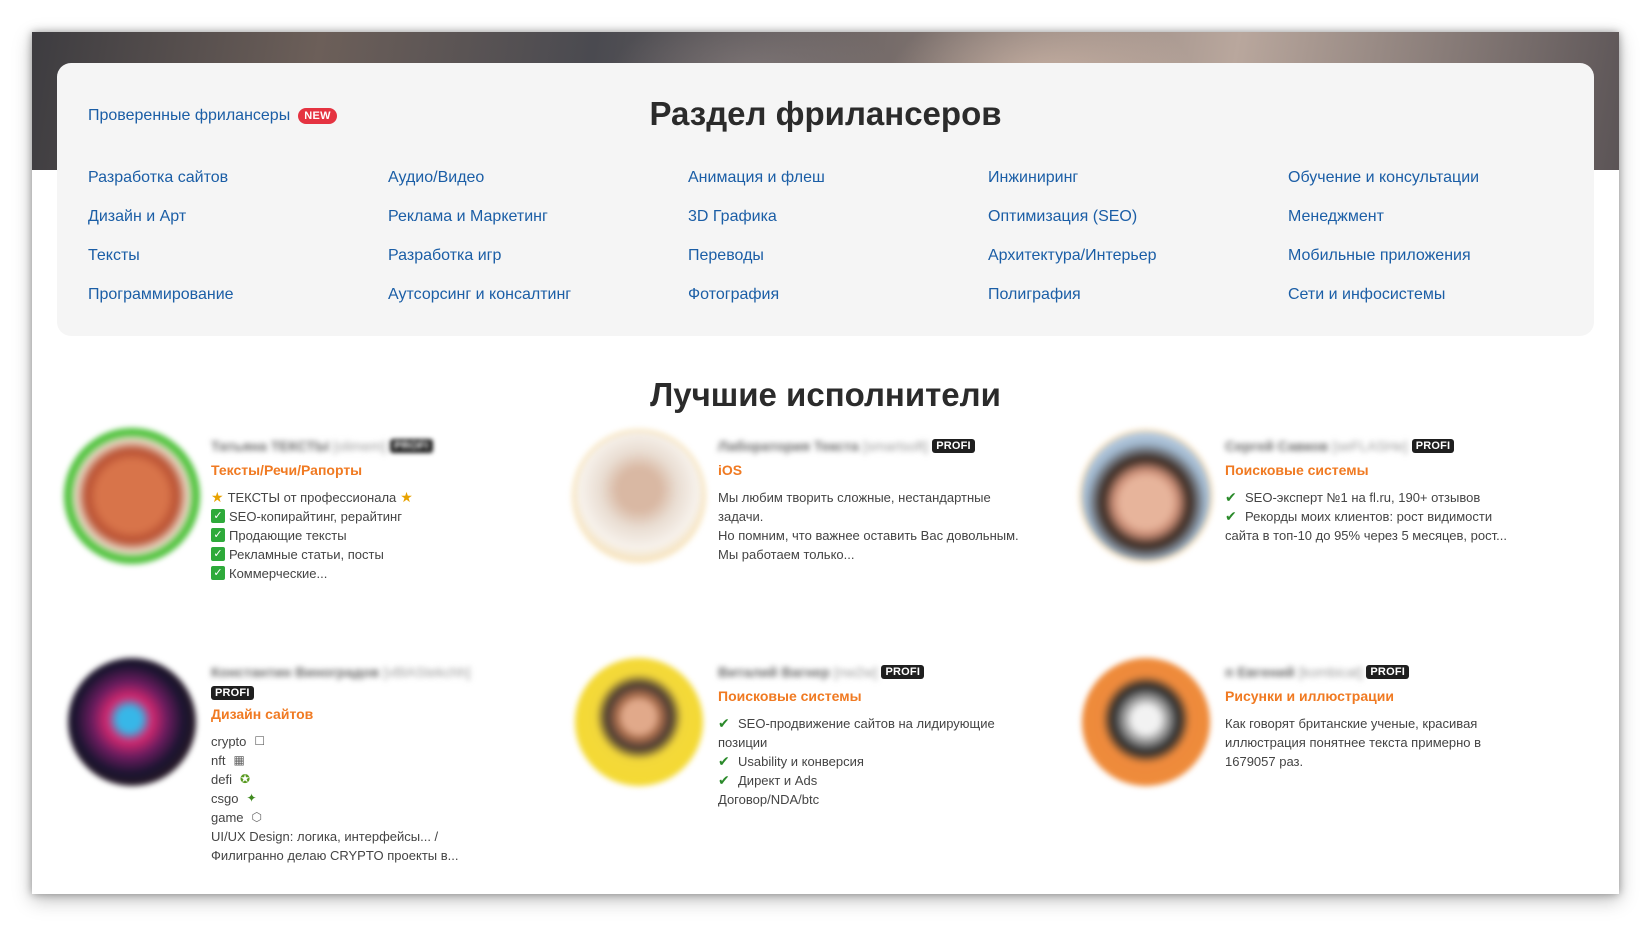 The image size is (1651, 926). Describe the element at coordinates (1353, 742) in the screenshot. I see `description-text: иллюстрация понятнее текста примерно в` at that location.